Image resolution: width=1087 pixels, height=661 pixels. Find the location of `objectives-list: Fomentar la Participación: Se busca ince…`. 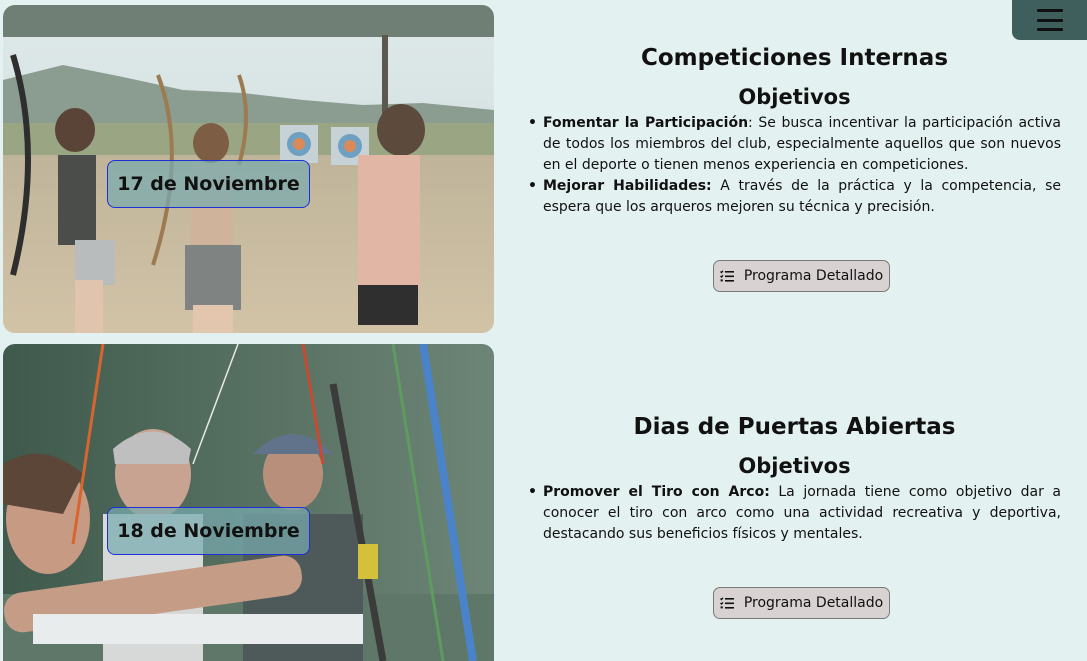

objectives-list: Fomentar la Participación: Se busca ince… is located at coordinates (794, 165).